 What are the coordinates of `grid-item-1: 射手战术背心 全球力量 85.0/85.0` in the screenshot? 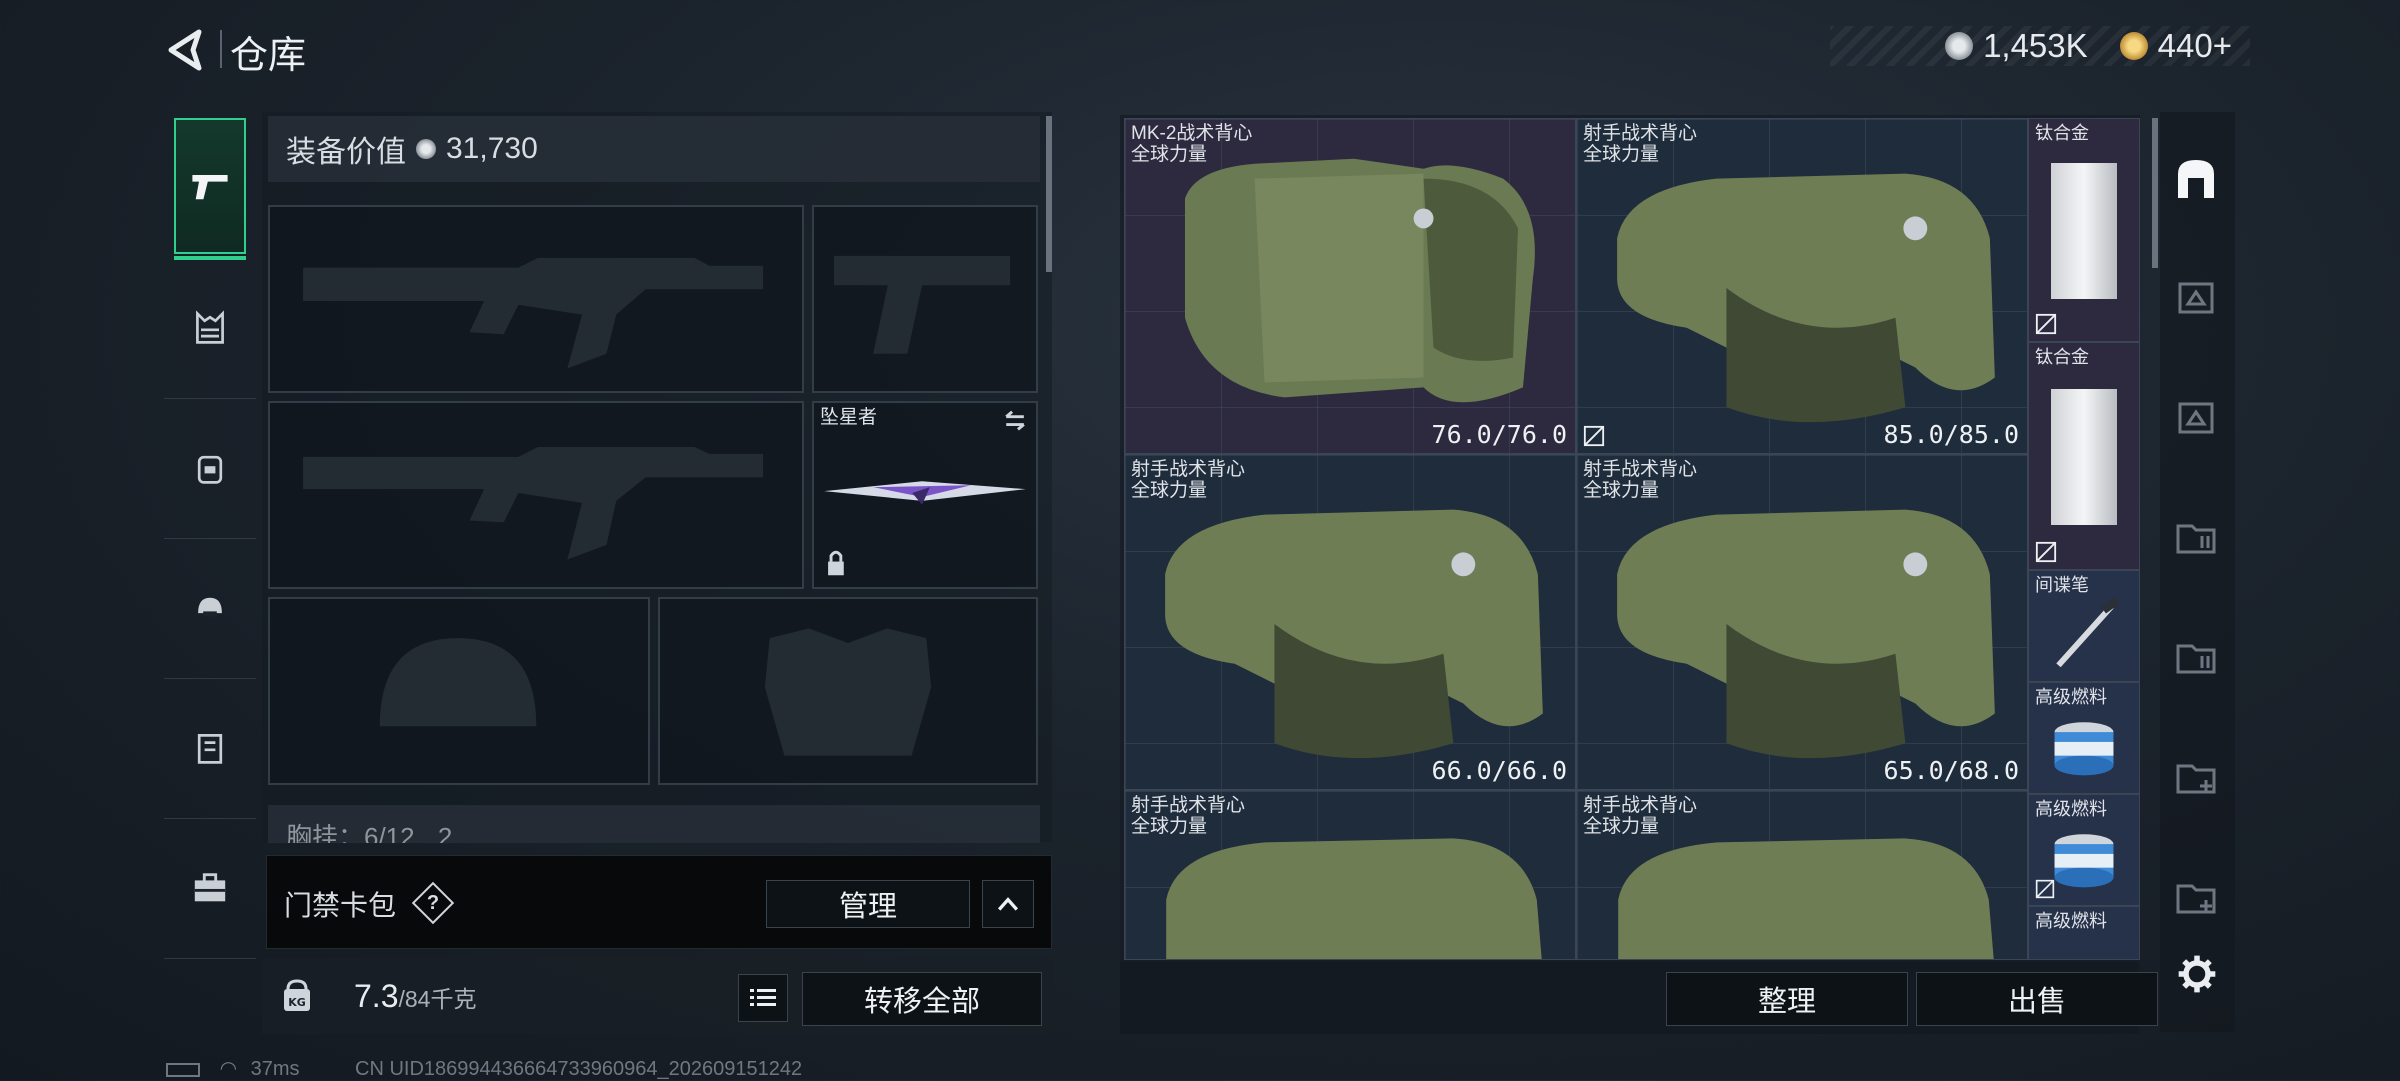 It's located at (1802, 286).